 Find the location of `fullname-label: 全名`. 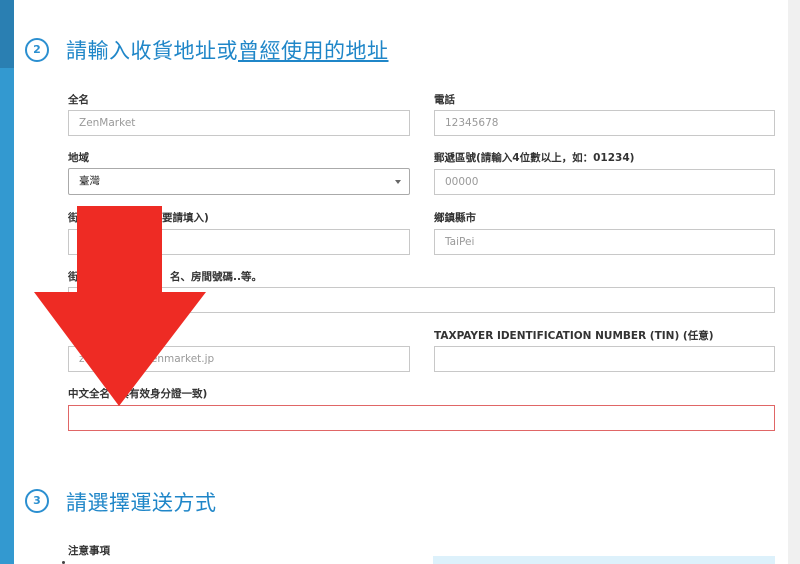

fullname-label: 全名 is located at coordinates (78, 100).